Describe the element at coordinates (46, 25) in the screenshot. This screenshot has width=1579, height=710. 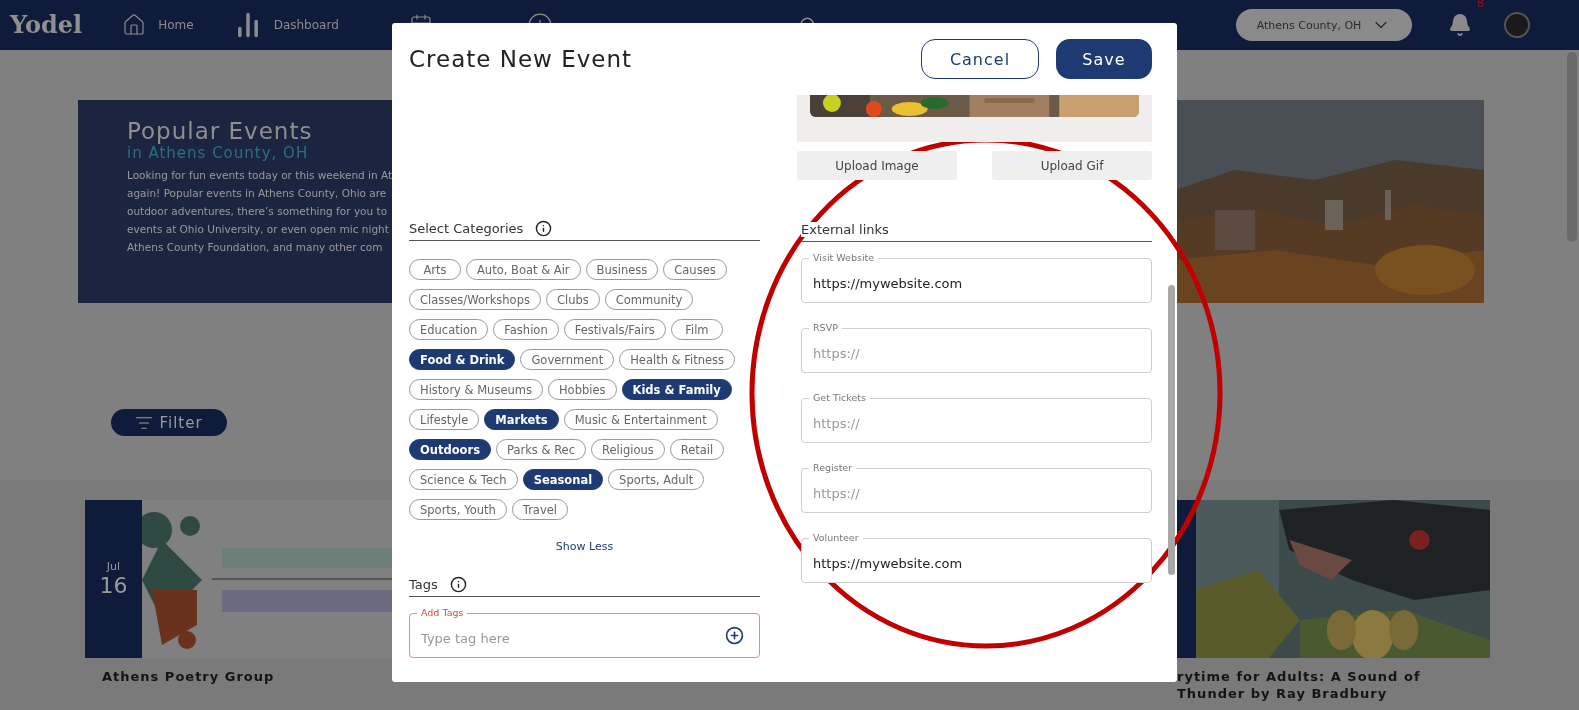
I see `logo: Yodel` at that location.